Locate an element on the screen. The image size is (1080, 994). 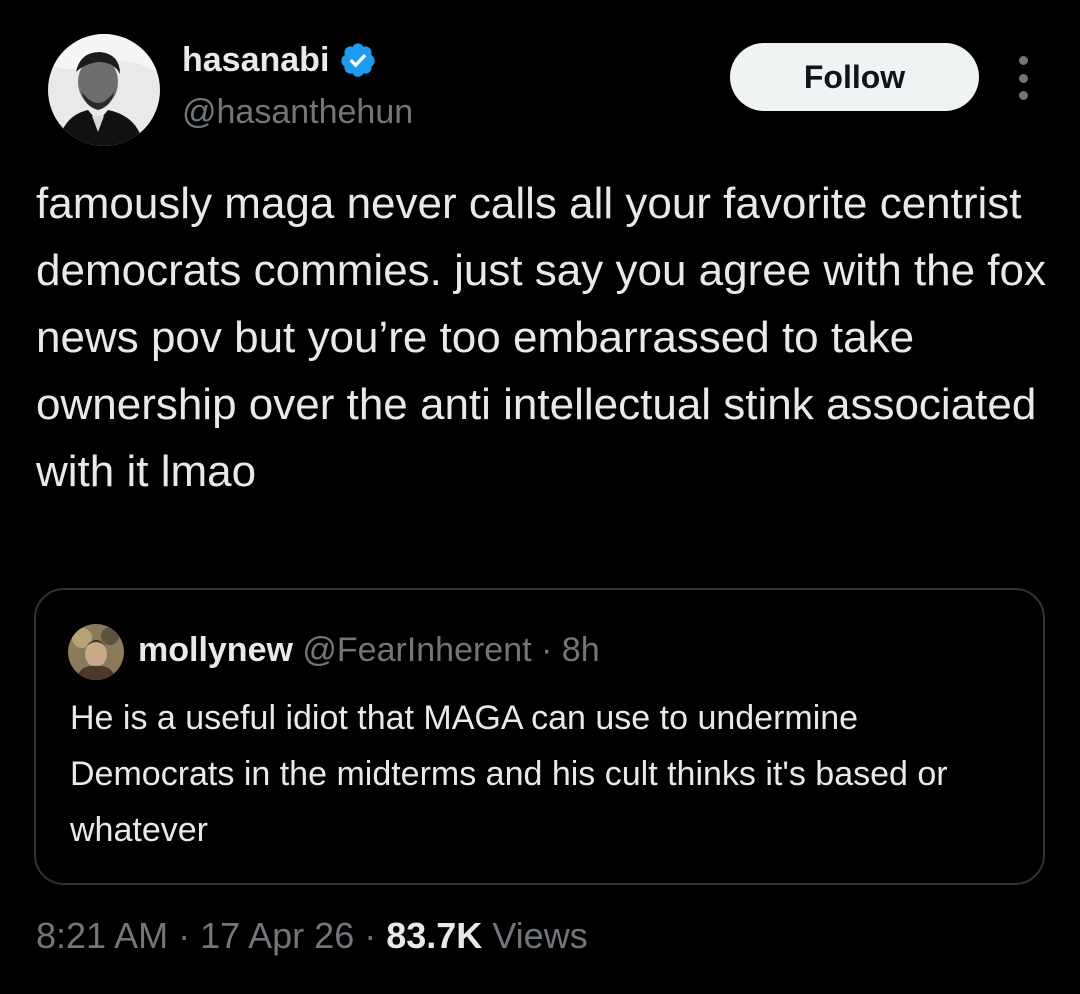
author-handle: @hasanthehun is located at coordinates (297, 112).